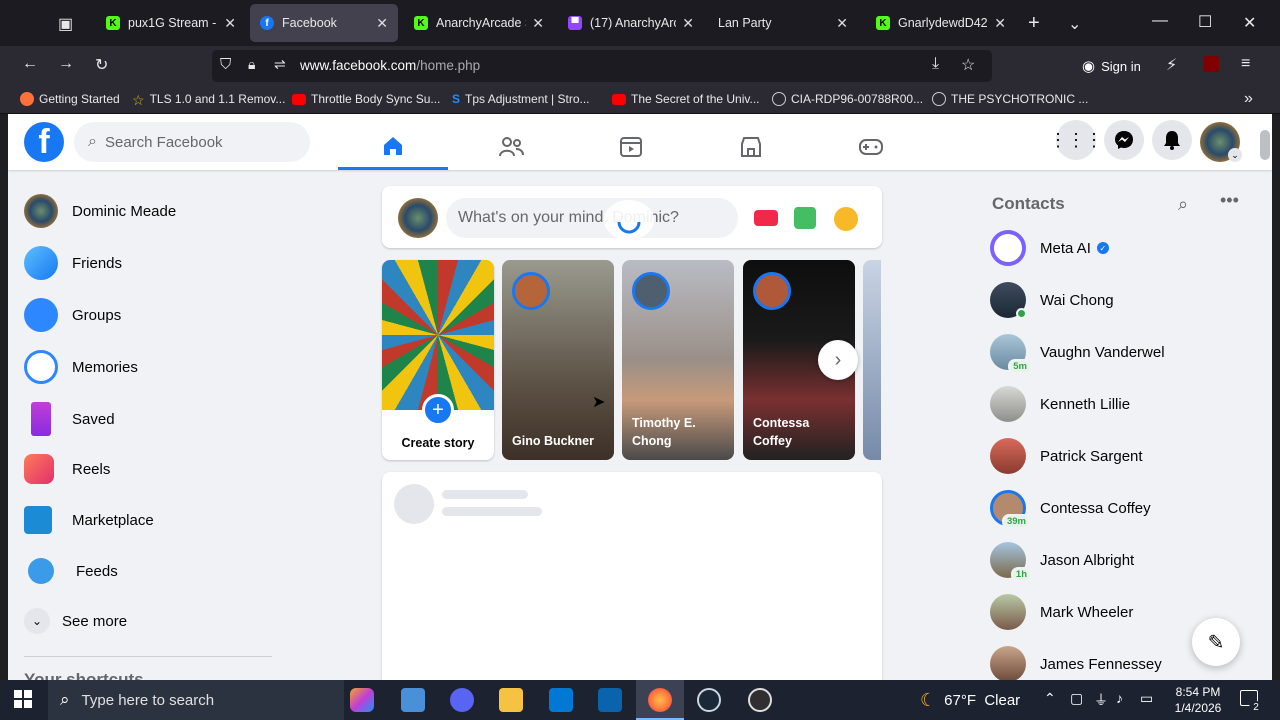 The image size is (1280, 720). What do you see at coordinates (592, 218) in the screenshot?
I see `composer-input: What's on your mind, Dominic?` at bounding box center [592, 218].